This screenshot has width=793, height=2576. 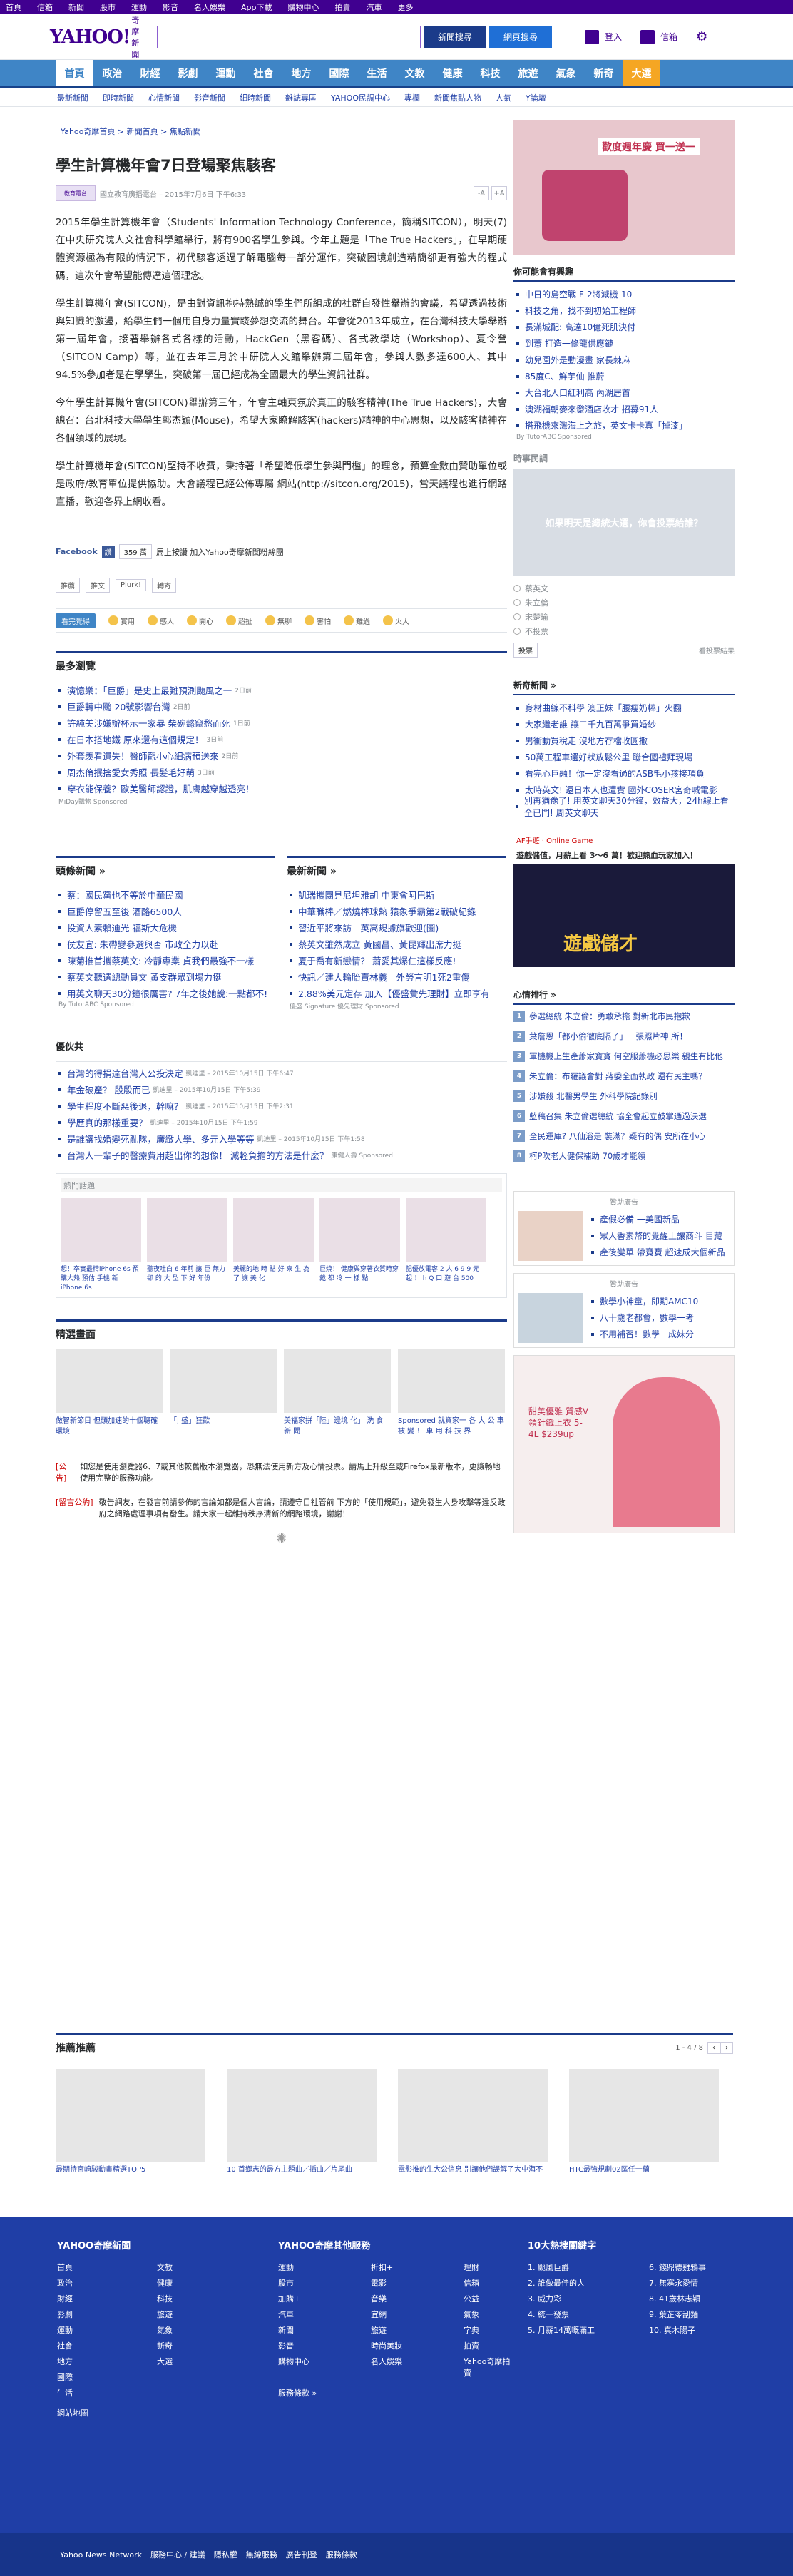 What do you see at coordinates (624, 708) in the screenshot?
I see `list-item: 身材曲線不科學 澳正妹「腰瘦奶棒」火翻` at bounding box center [624, 708].